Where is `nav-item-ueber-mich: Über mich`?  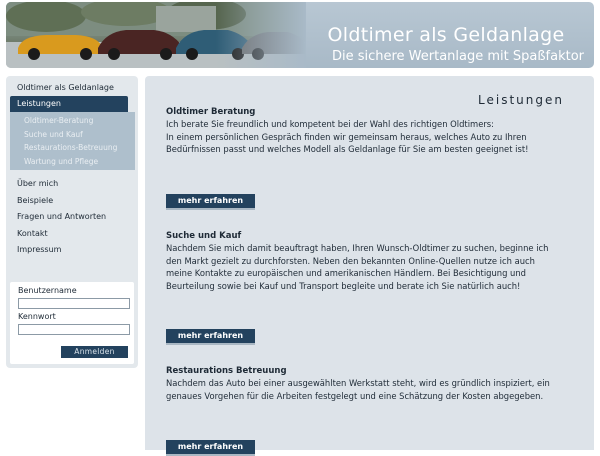 nav-item-ueber-mich: Über mich is located at coordinates (72, 184).